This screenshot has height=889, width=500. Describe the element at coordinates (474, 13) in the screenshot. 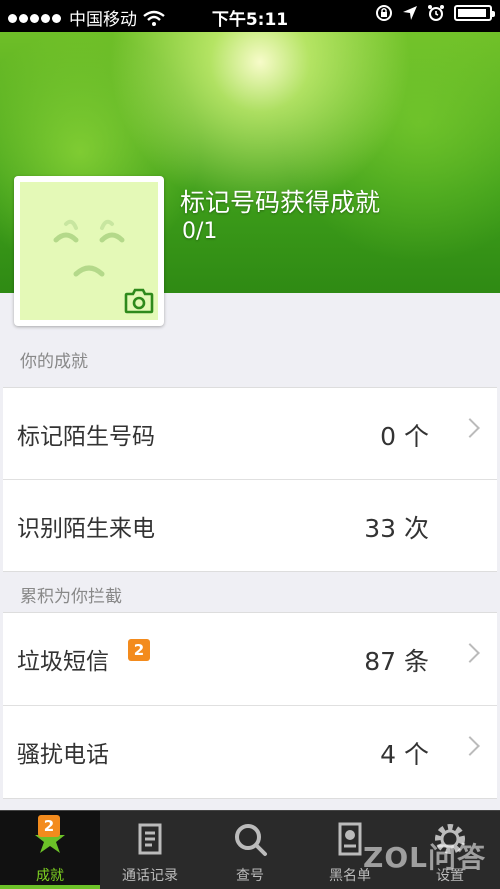

I see `battery-icon` at that location.